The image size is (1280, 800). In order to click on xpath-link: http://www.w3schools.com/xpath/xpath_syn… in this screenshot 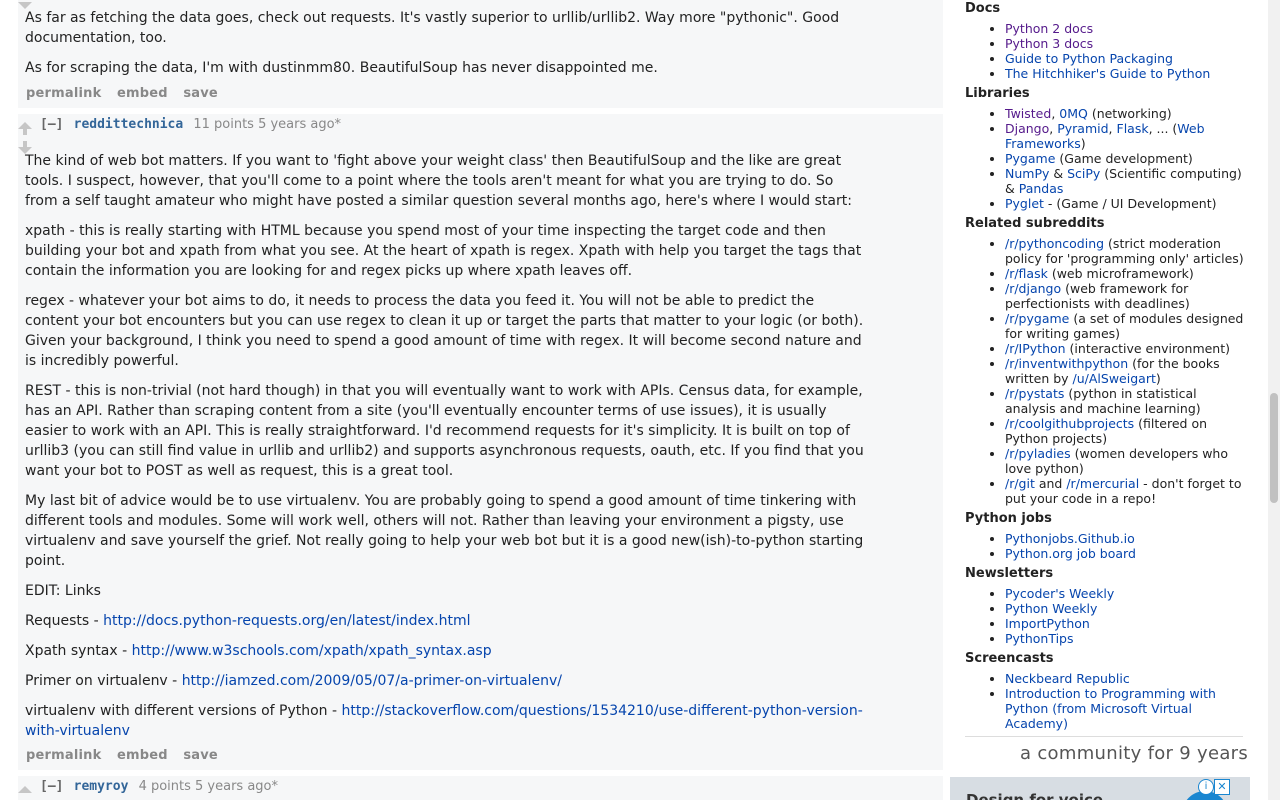, I will do `click(312, 651)`.